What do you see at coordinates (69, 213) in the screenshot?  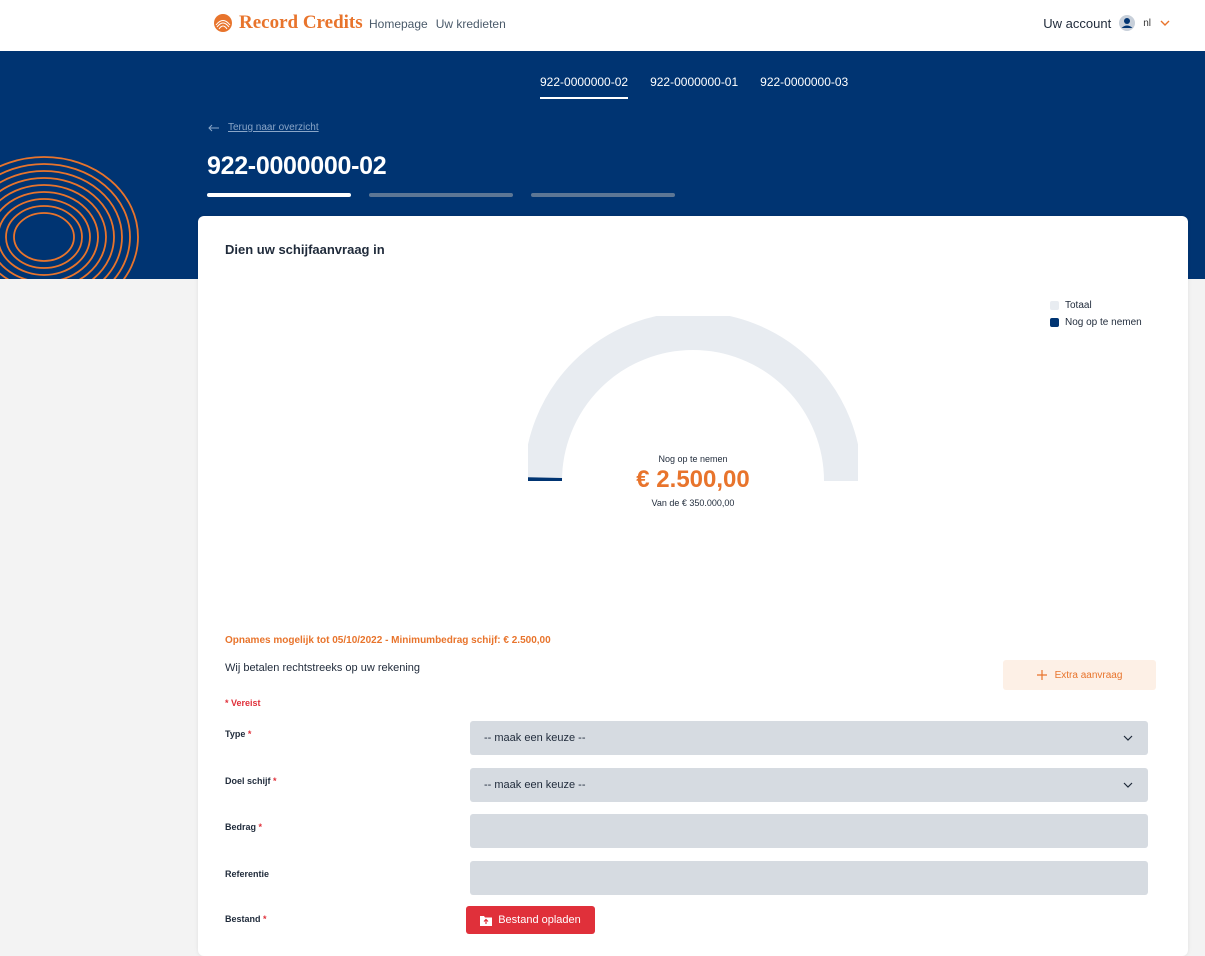 I see `fingerprint-decoration-icon` at bounding box center [69, 213].